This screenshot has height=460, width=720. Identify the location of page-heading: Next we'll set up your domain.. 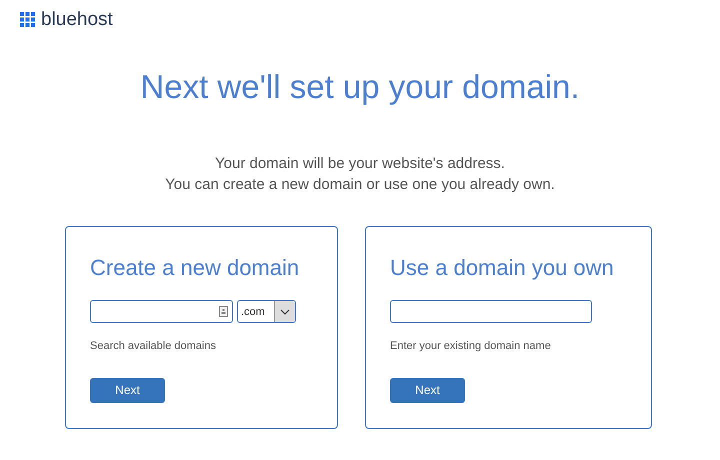
(360, 87).